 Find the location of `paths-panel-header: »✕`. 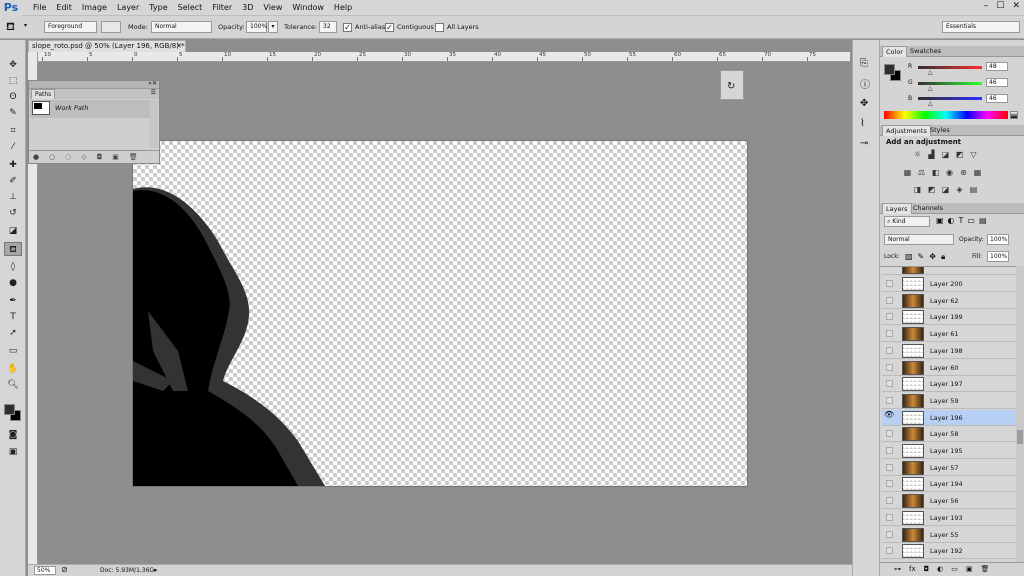

paths-panel-header: »✕ is located at coordinates (94, 84).